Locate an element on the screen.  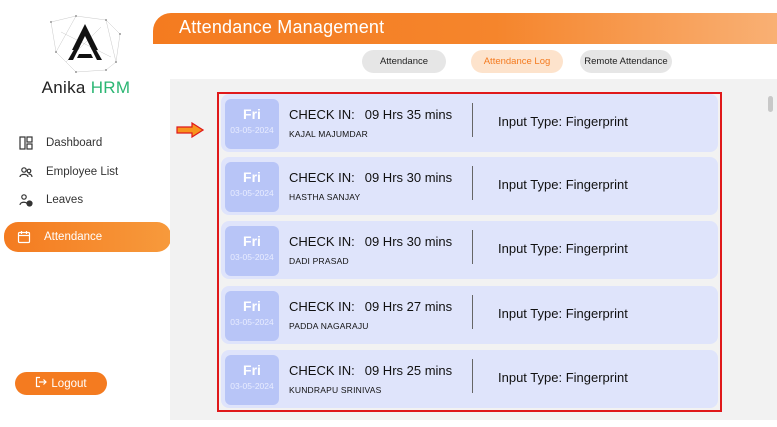
sidebar-item-label: Dashboard is located at coordinates (74, 143).